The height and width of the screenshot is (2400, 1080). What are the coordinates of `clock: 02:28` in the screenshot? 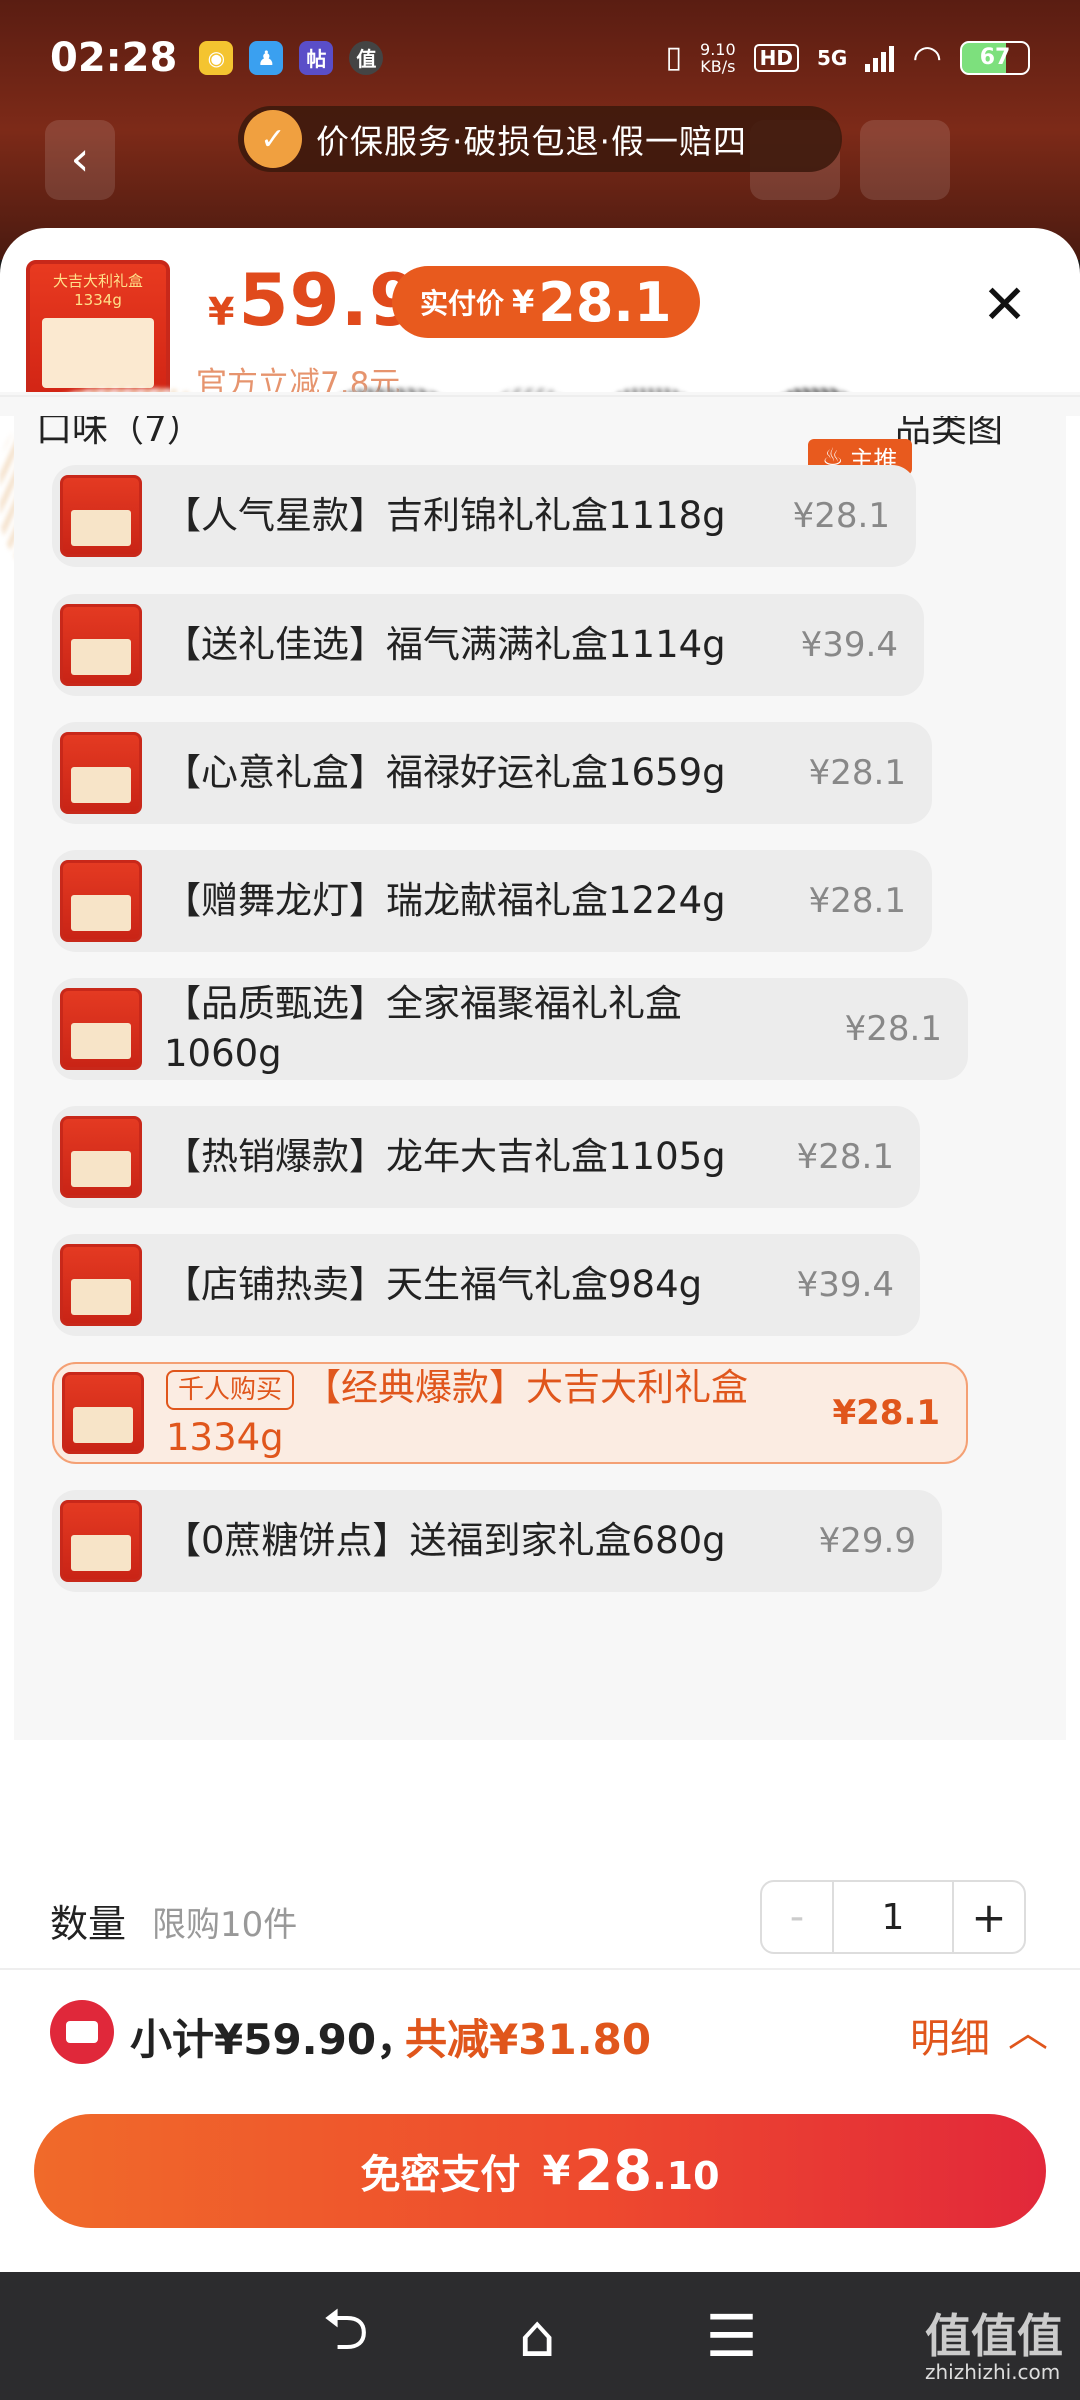 It's located at (114, 57).